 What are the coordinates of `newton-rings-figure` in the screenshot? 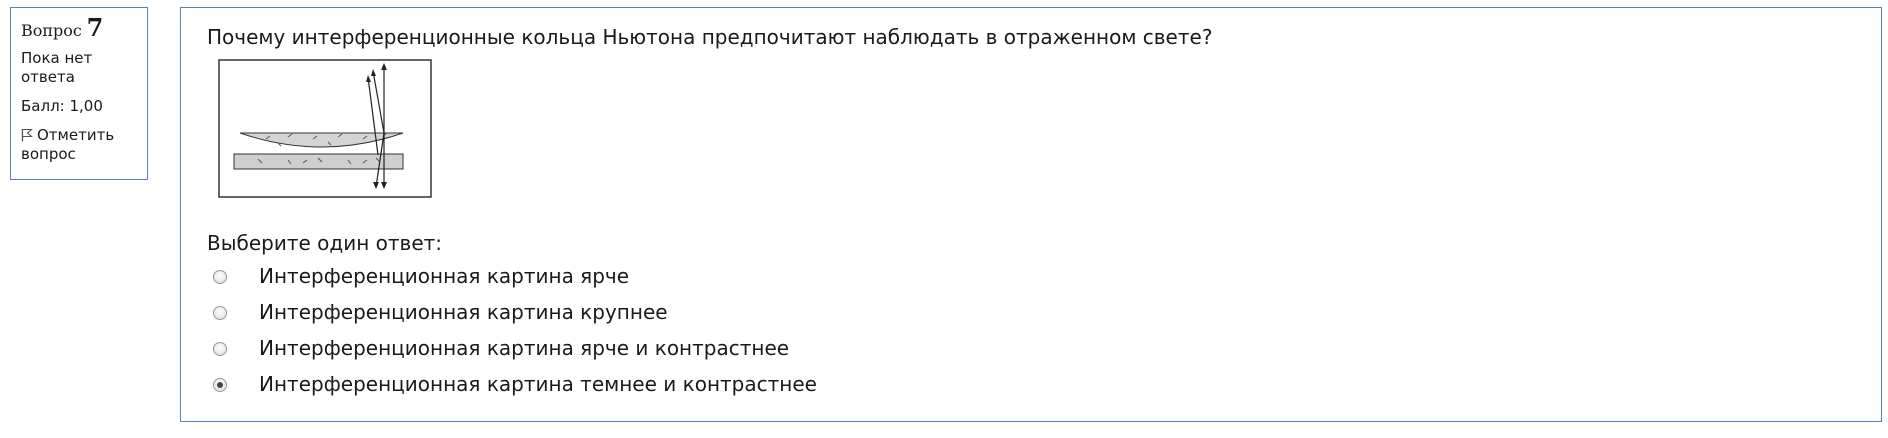 It's located at (325, 128).